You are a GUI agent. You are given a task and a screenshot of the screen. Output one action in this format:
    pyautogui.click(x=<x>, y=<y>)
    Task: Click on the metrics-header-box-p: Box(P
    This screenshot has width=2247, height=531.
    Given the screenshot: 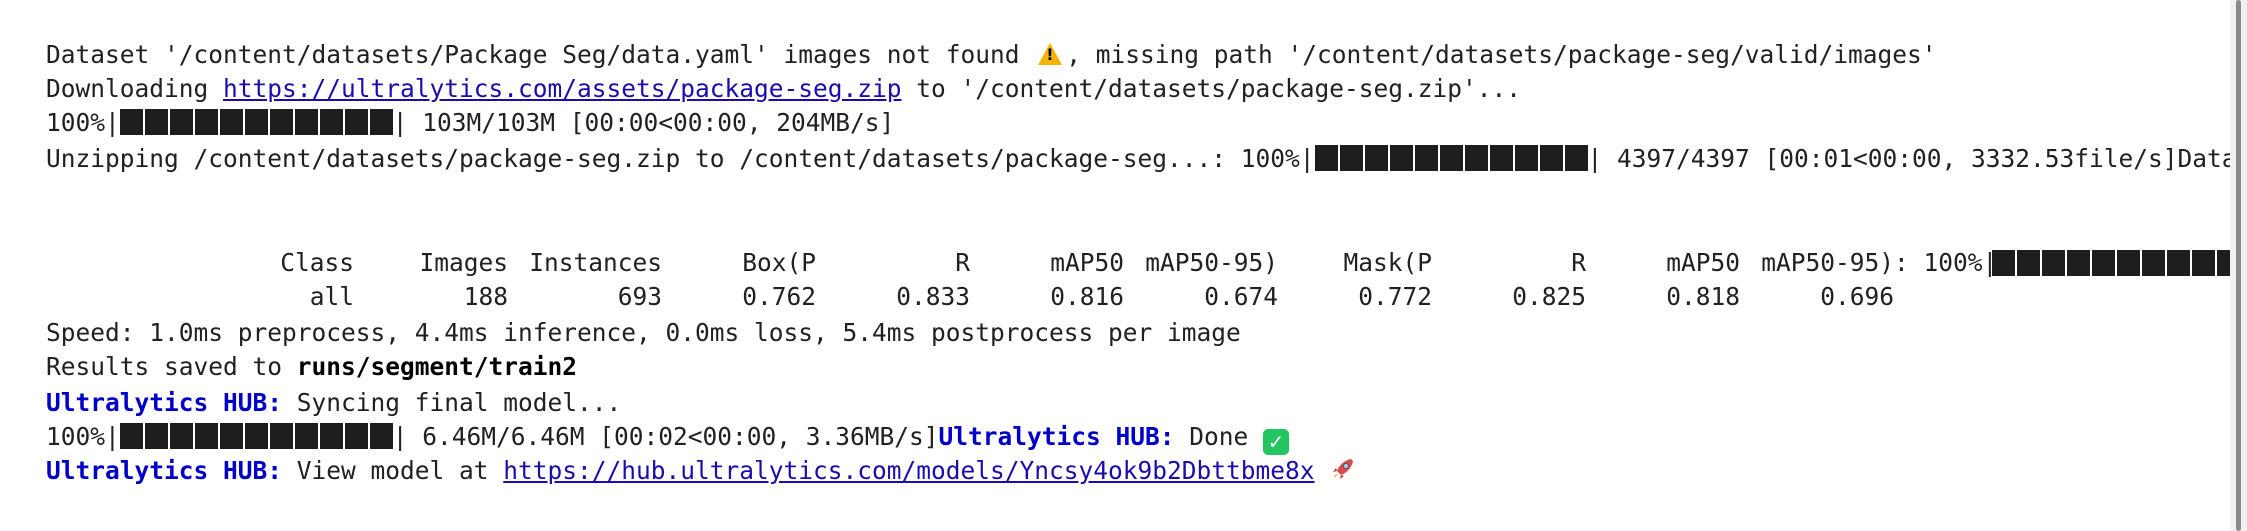 What is the action you would take?
    pyautogui.click(x=779, y=262)
    